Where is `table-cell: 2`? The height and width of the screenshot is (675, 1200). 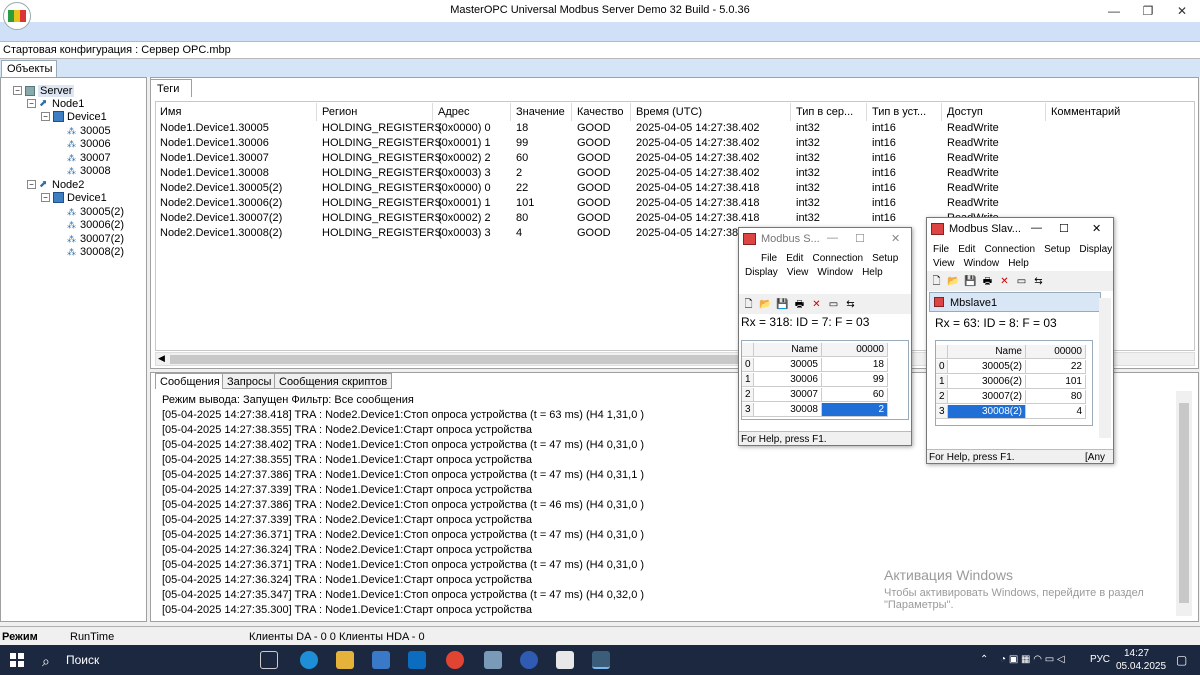 table-cell: 2 is located at coordinates (519, 174).